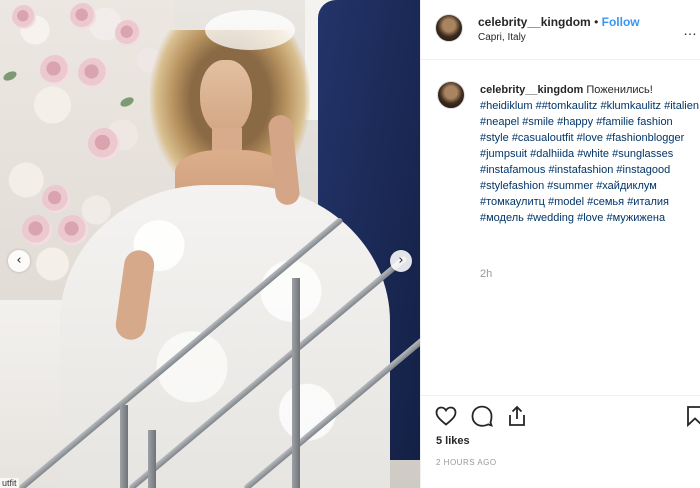 Image resolution: width=700 pixels, height=488 pixels. Describe the element at coordinates (621, 22) in the screenshot. I see `follow-button: Follow` at that location.